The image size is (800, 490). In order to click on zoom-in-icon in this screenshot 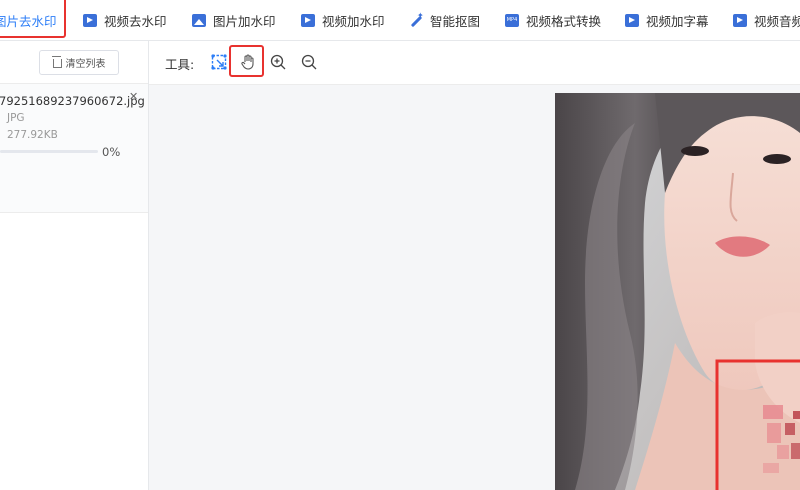, I will do `click(278, 62)`.